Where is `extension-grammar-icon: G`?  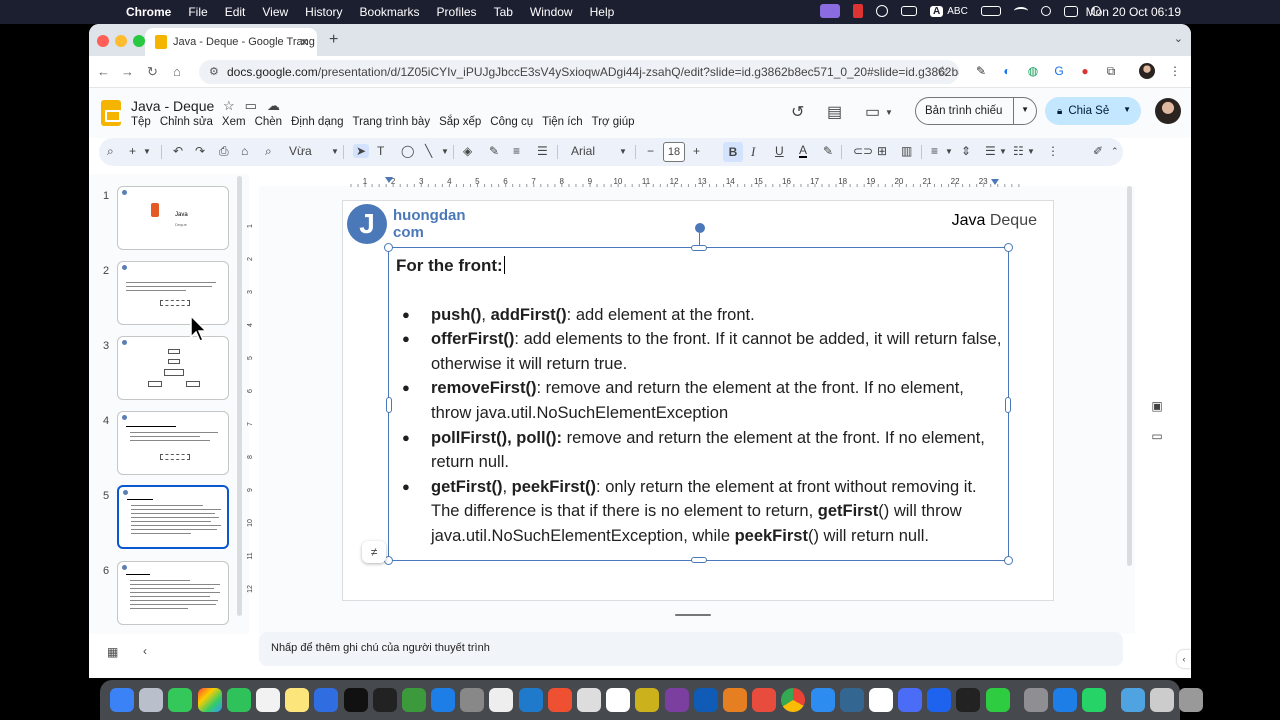
extension-grammar-icon: G is located at coordinates (1059, 71).